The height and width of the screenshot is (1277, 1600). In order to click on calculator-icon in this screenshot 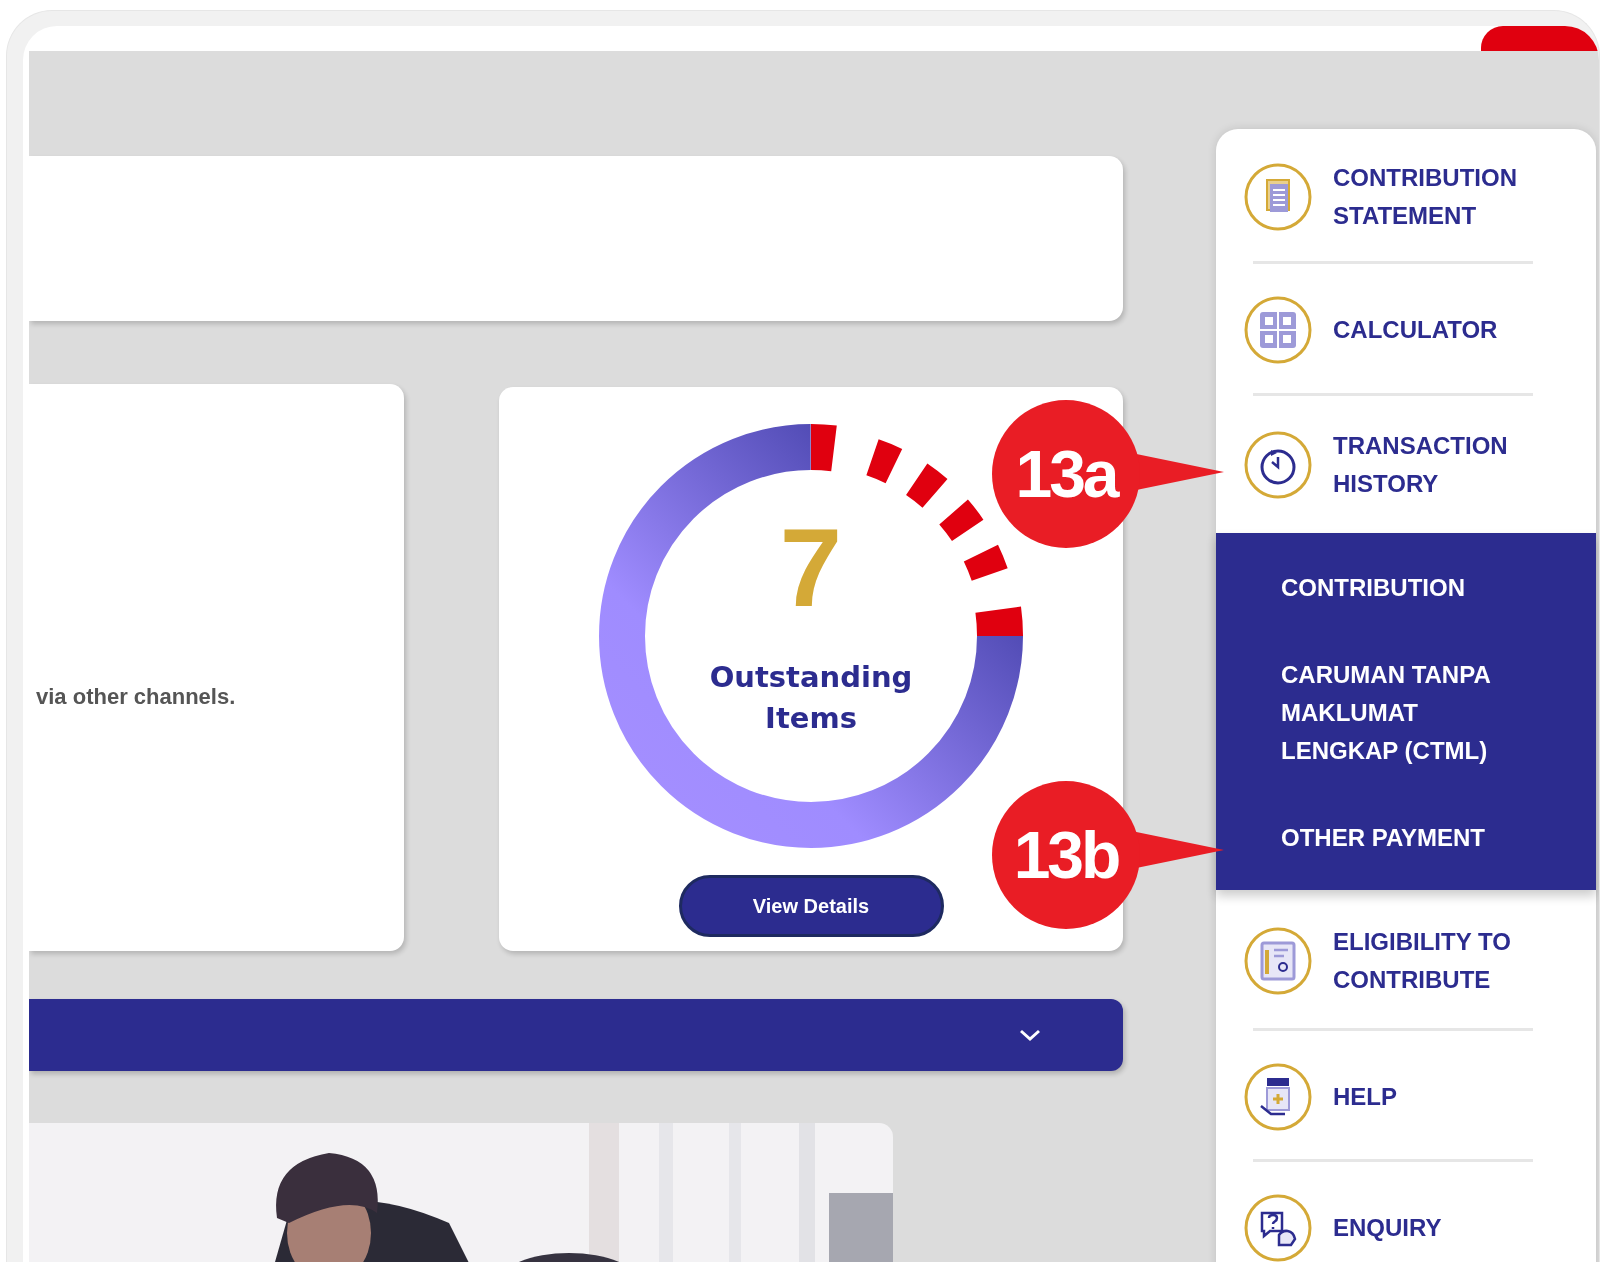, I will do `click(1278, 330)`.